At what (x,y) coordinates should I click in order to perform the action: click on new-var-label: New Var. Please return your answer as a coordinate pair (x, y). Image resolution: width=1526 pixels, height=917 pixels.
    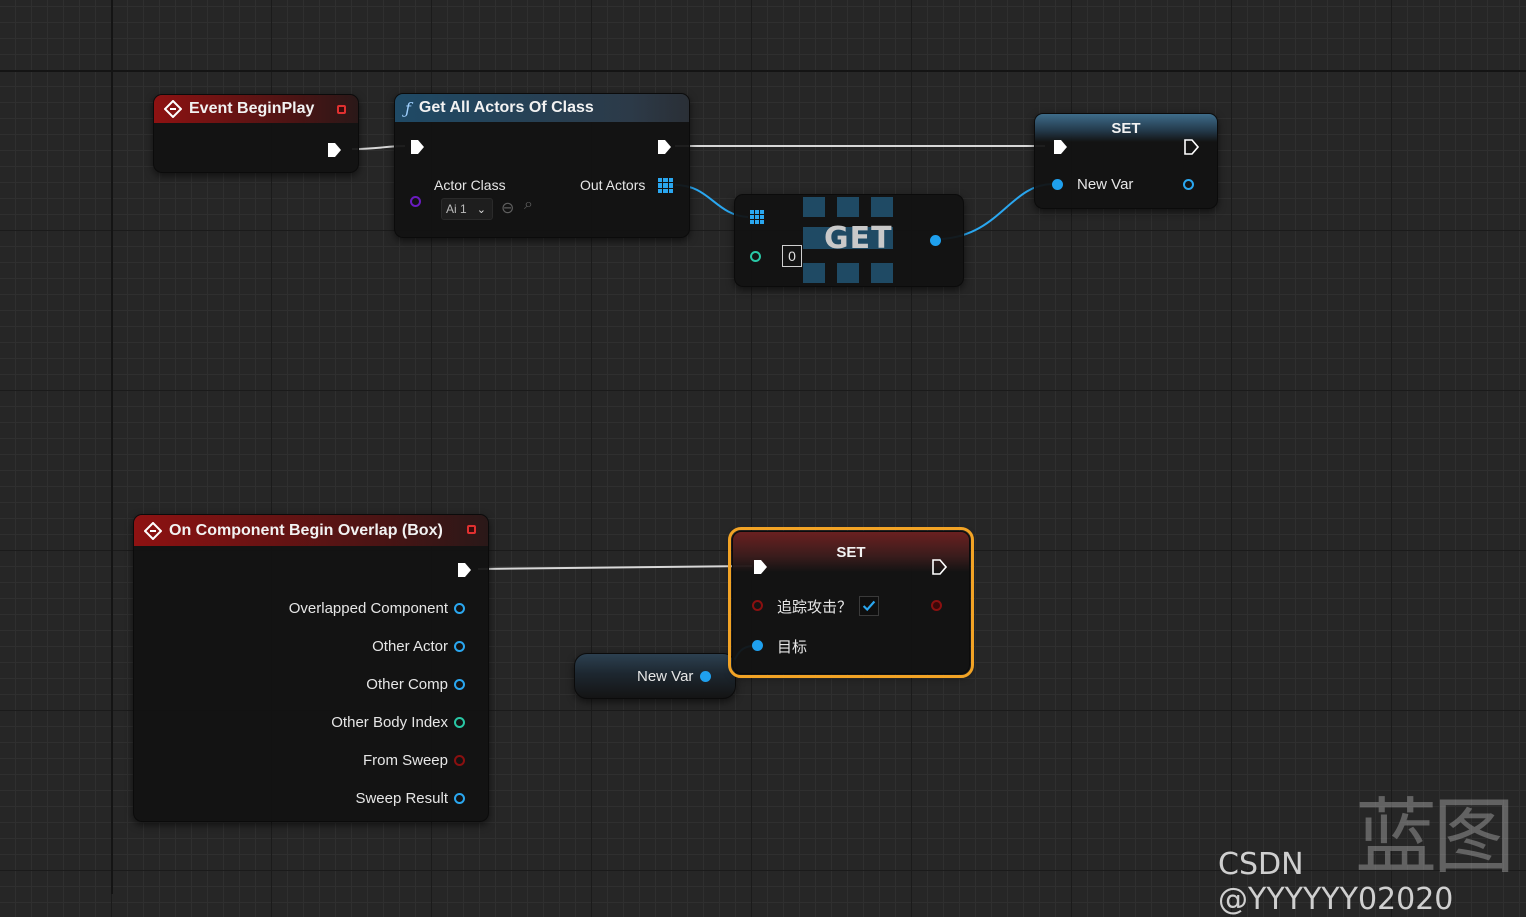
    Looking at the image, I should click on (1105, 184).